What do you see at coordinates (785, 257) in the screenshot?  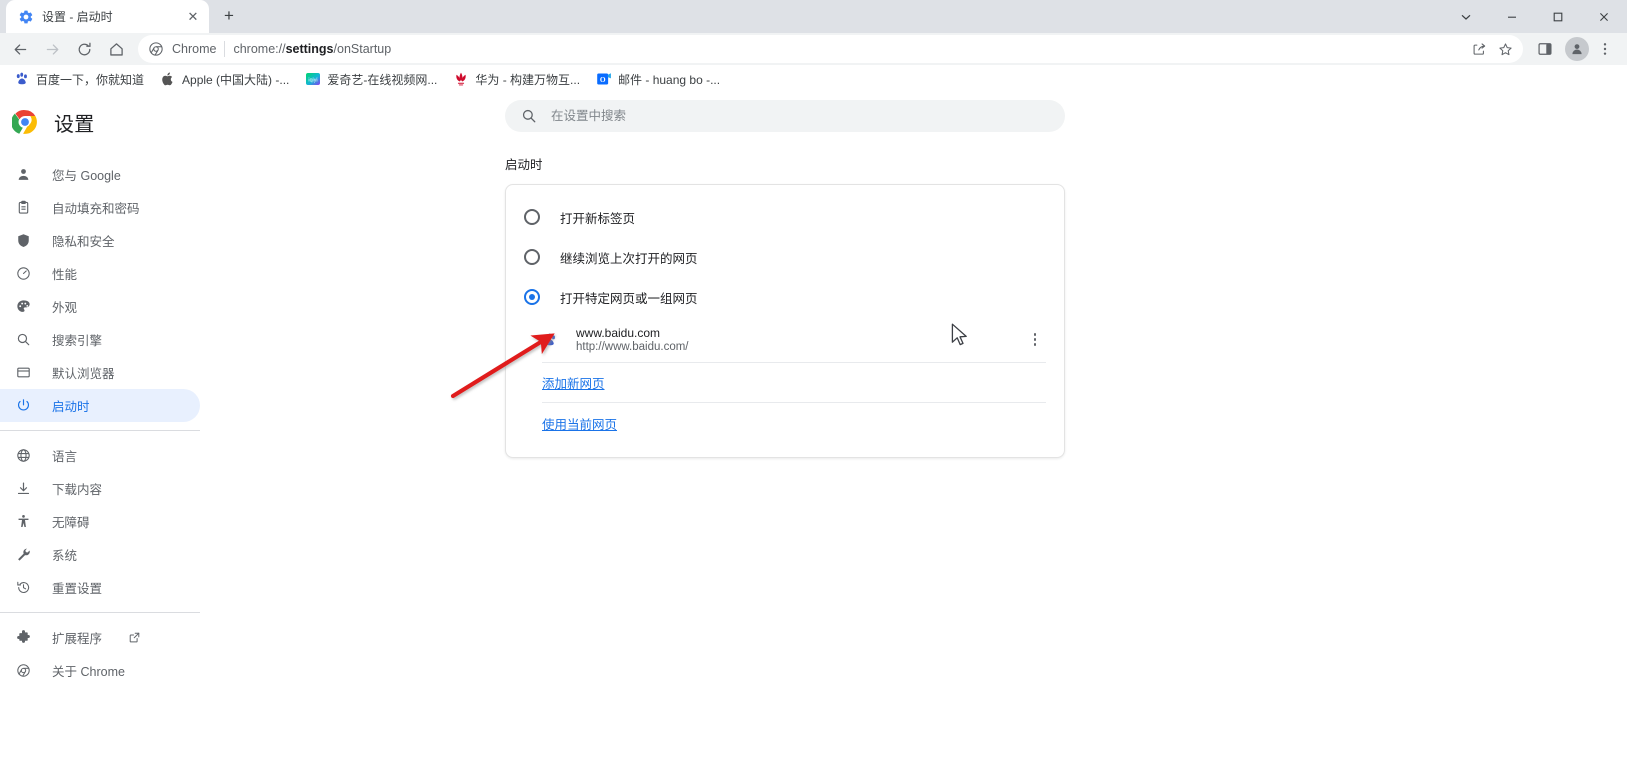 I see `radio-option-continue: 继续浏览上次打开的网页` at bounding box center [785, 257].